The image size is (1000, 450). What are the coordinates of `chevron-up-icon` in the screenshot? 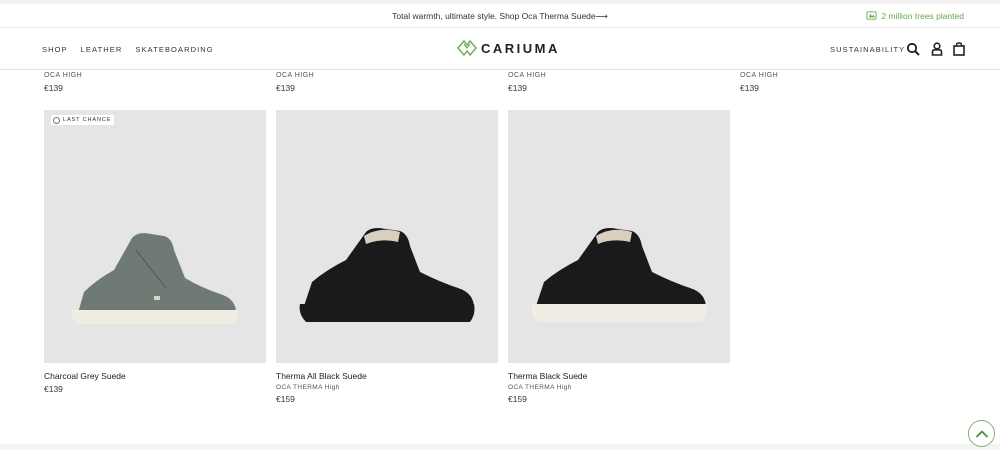 It's located at (981, 433).